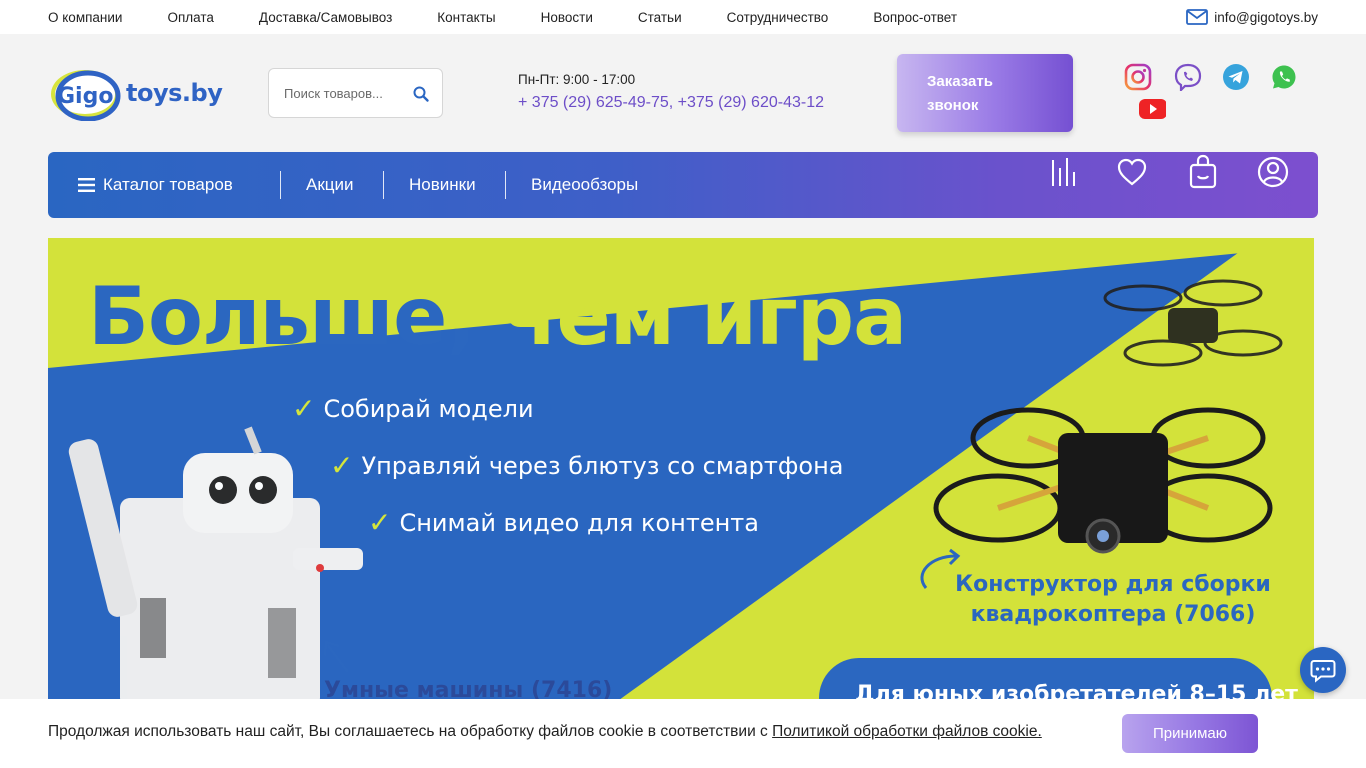 The height and width of the screenshot is (768, 1366). Describe the element at coordinates (336, 93) in the screenshot. I see `search-input` at that location.